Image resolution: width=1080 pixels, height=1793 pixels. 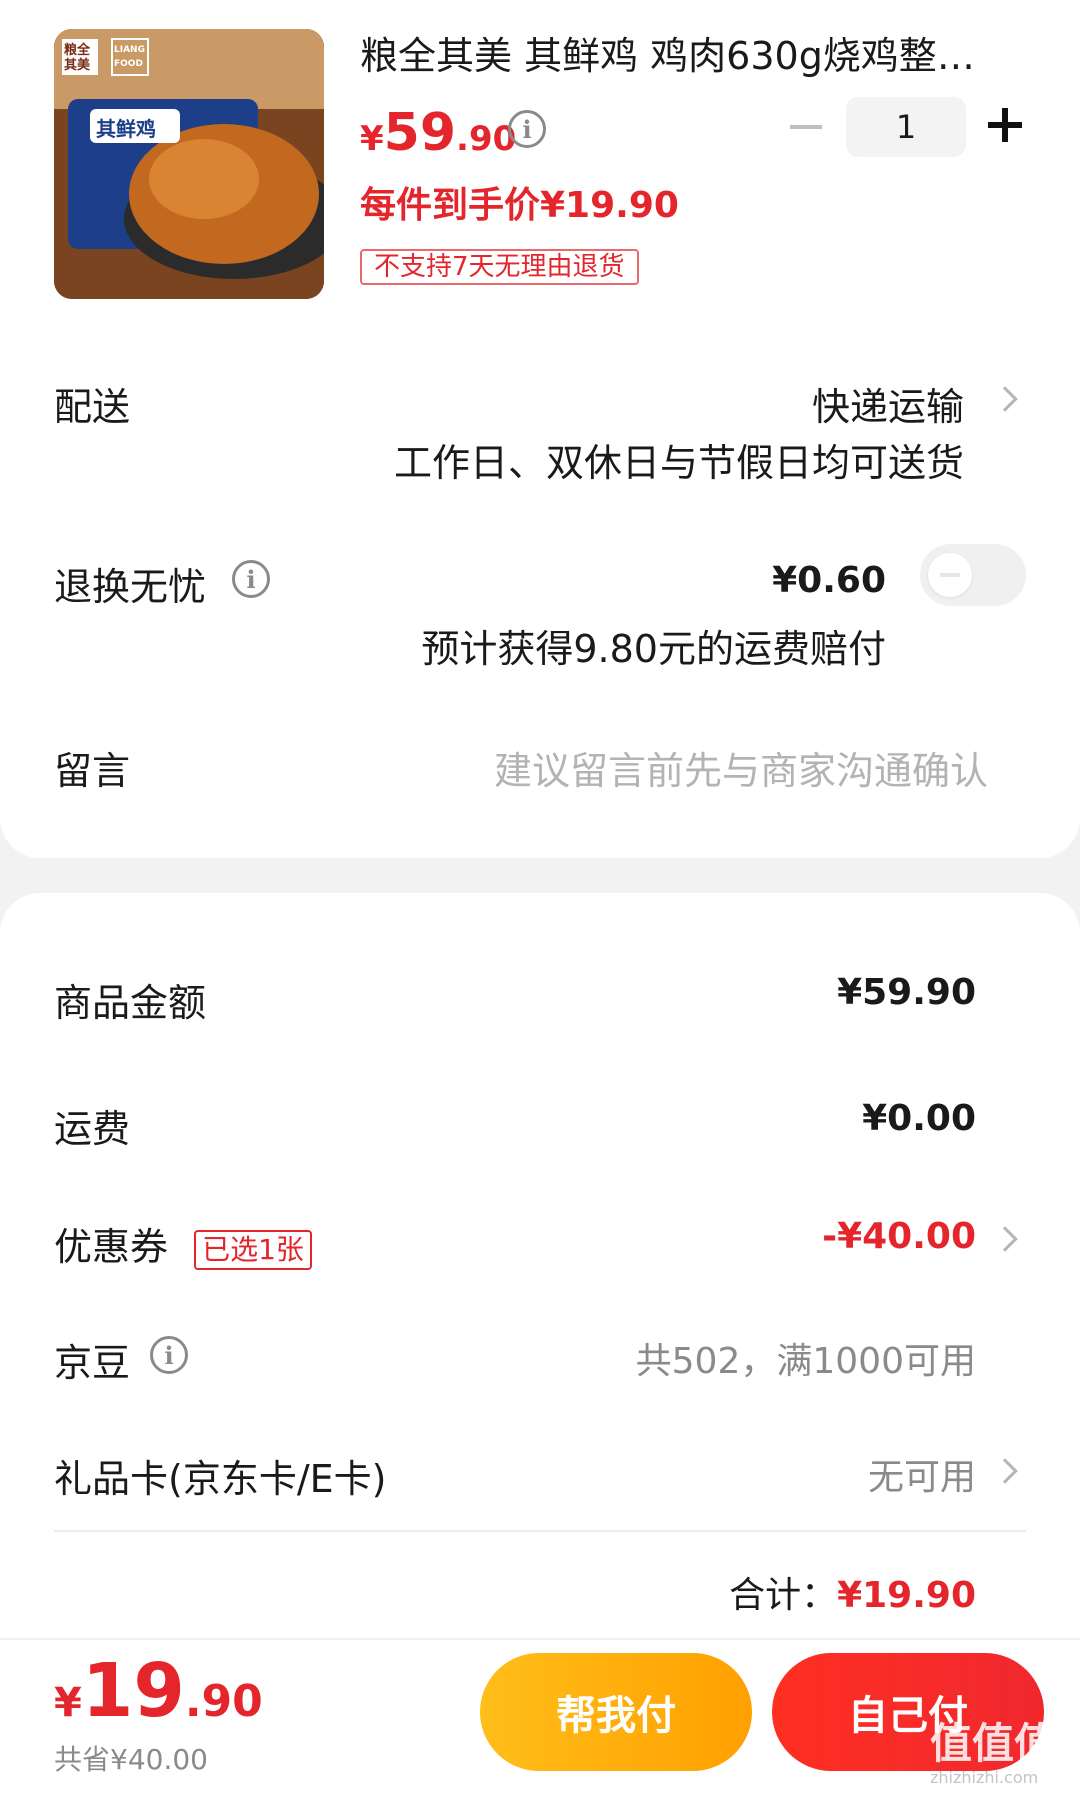 What do you see at coordinates (783, 1595) in the screenshot?
I see `total-label: 合计：` at bounding box center [783, 1595].